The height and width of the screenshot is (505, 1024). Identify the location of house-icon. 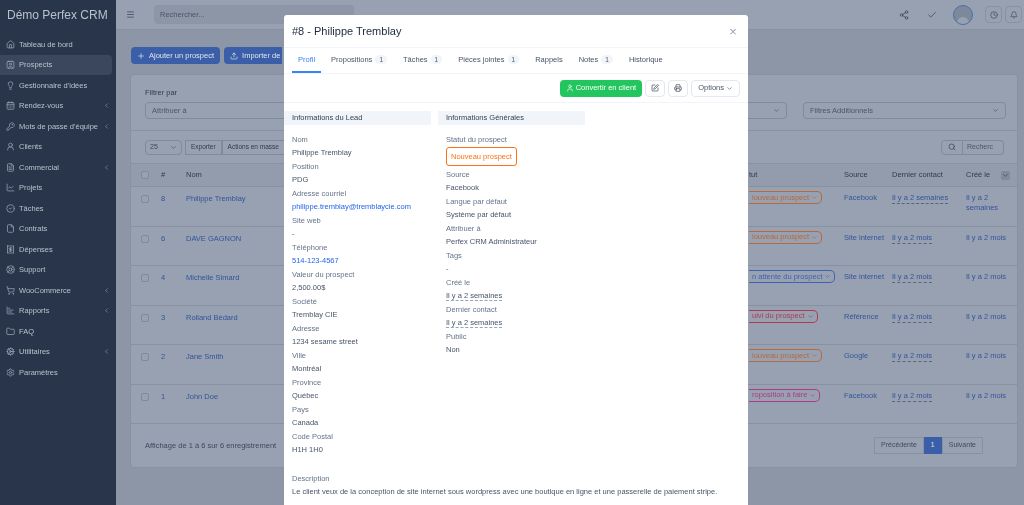
(10, 44).